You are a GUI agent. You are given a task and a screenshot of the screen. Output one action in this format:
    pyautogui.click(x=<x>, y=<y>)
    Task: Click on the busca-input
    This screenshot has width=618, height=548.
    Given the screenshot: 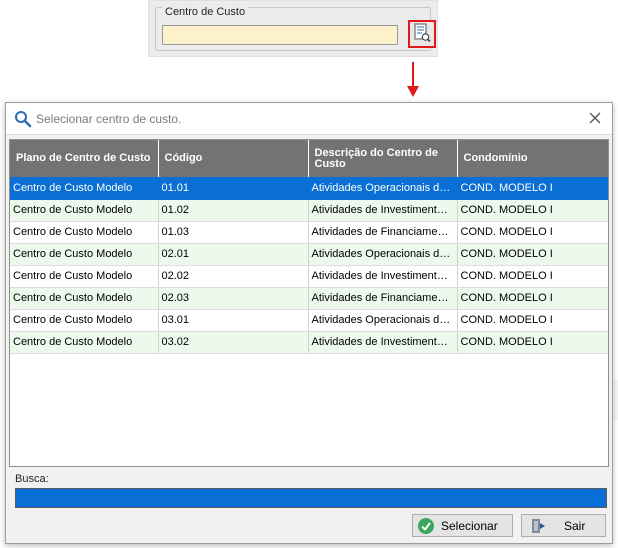 What is the action you would take?
    pyautogui.click(x=311, y=498)
    